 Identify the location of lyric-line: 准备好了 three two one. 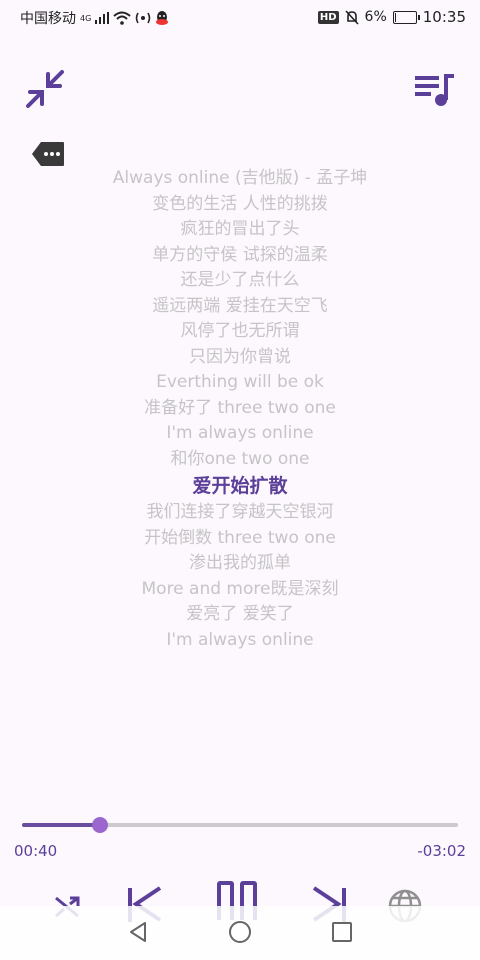
(240, 407).